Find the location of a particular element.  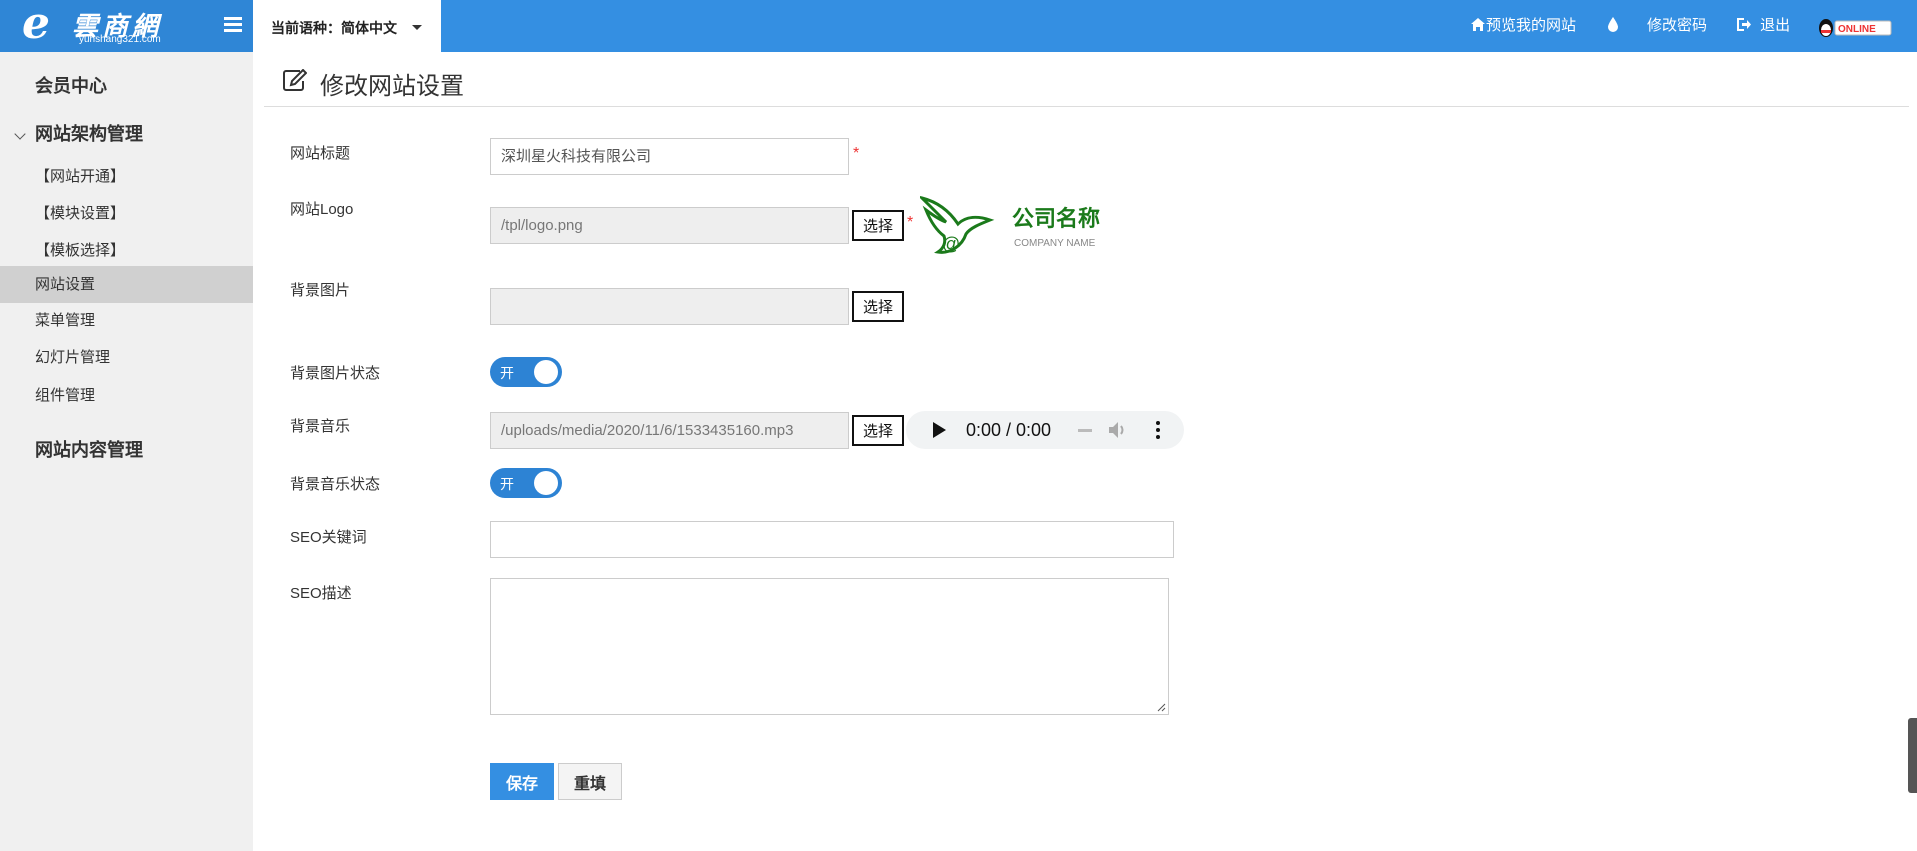

title-divider is located at coordinates (1086, 106).